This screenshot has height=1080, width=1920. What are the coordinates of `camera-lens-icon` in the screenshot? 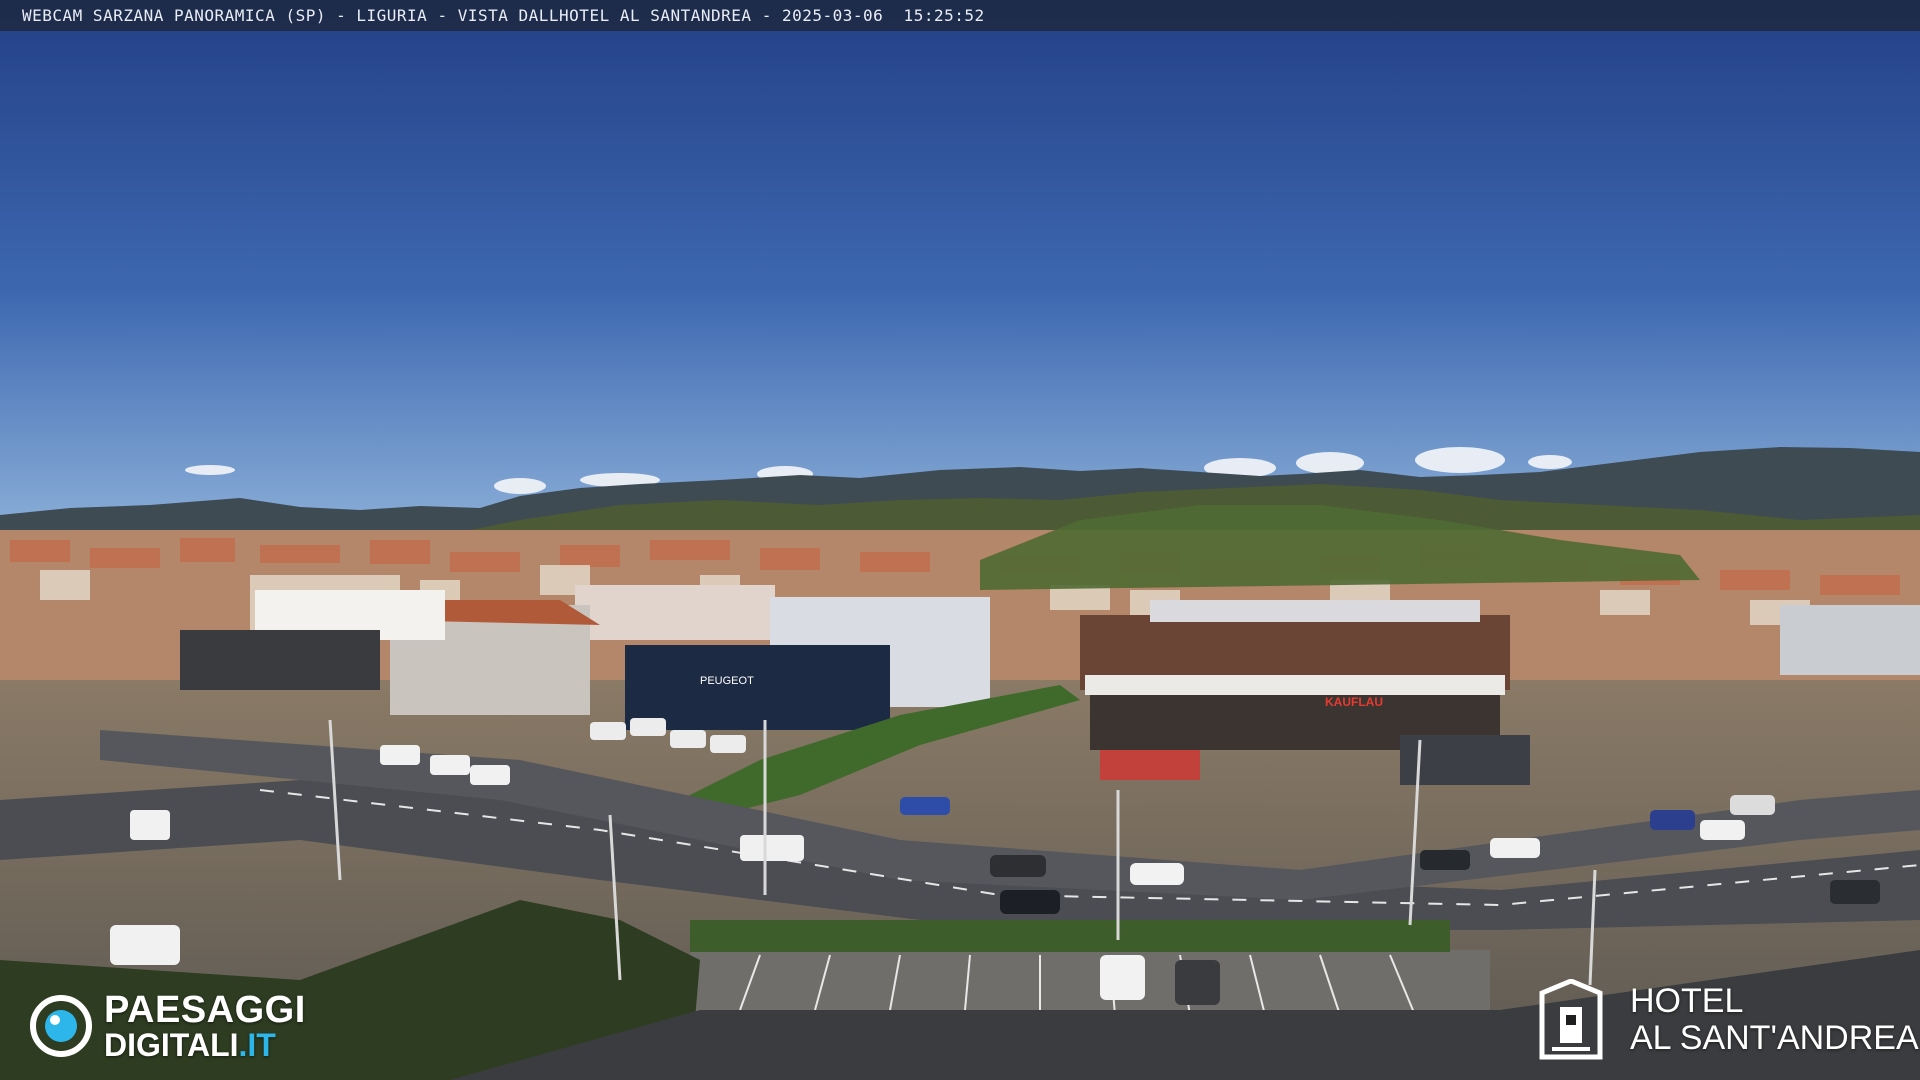 It's located at (61, 1026).